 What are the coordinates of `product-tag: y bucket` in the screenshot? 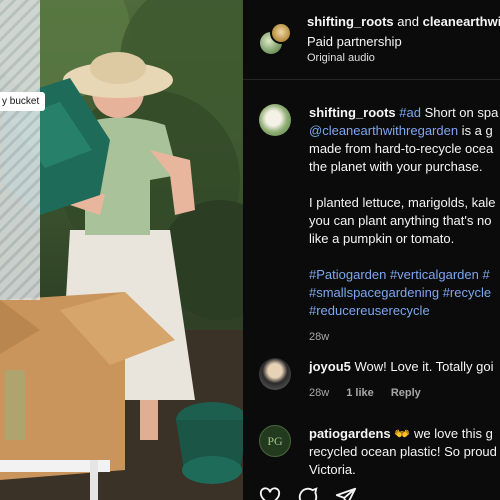 It's located at (23, 101).